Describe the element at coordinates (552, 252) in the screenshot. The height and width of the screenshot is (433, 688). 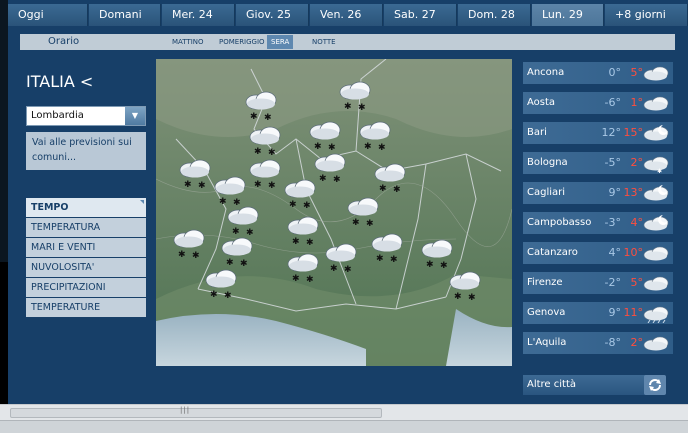
I see `city-name: Catanzaro` at that location.